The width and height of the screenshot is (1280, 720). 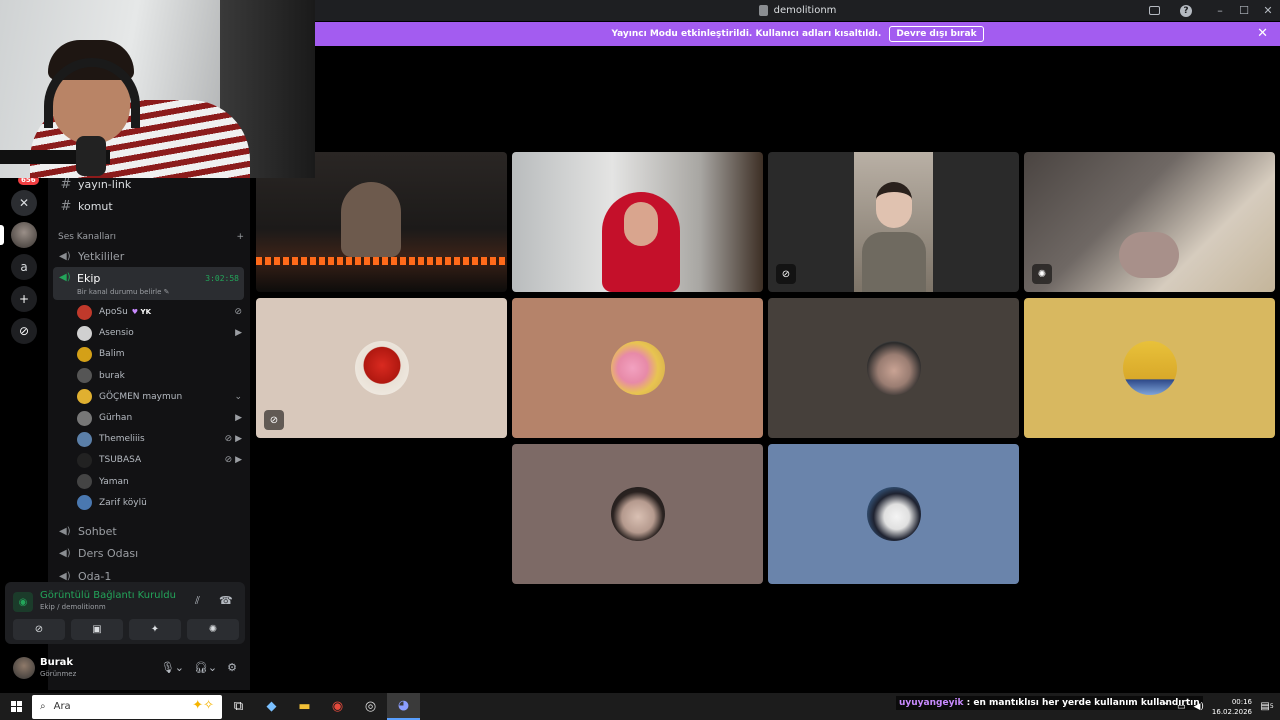 I want to click on voice-member: Asensio ▶, so click(x=159, y=333).